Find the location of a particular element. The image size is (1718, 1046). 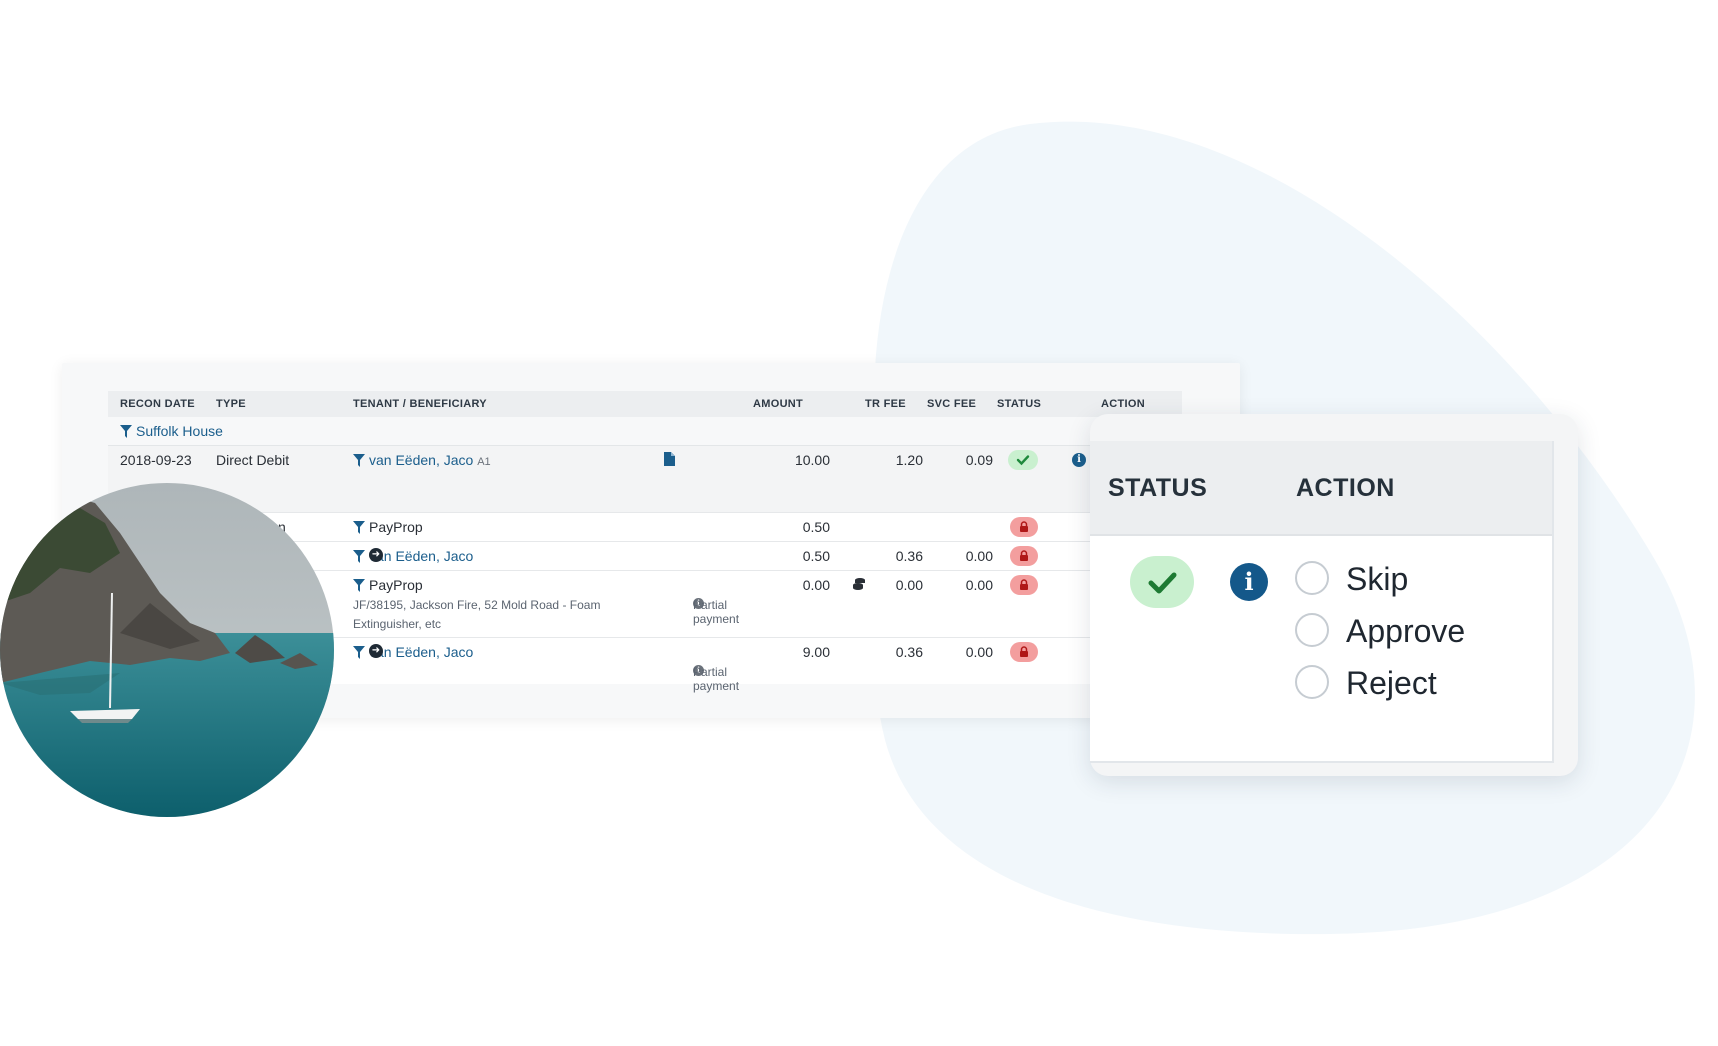

col-tenant: TENANT / BENEFICIARY is located at coordinates (420, 404).